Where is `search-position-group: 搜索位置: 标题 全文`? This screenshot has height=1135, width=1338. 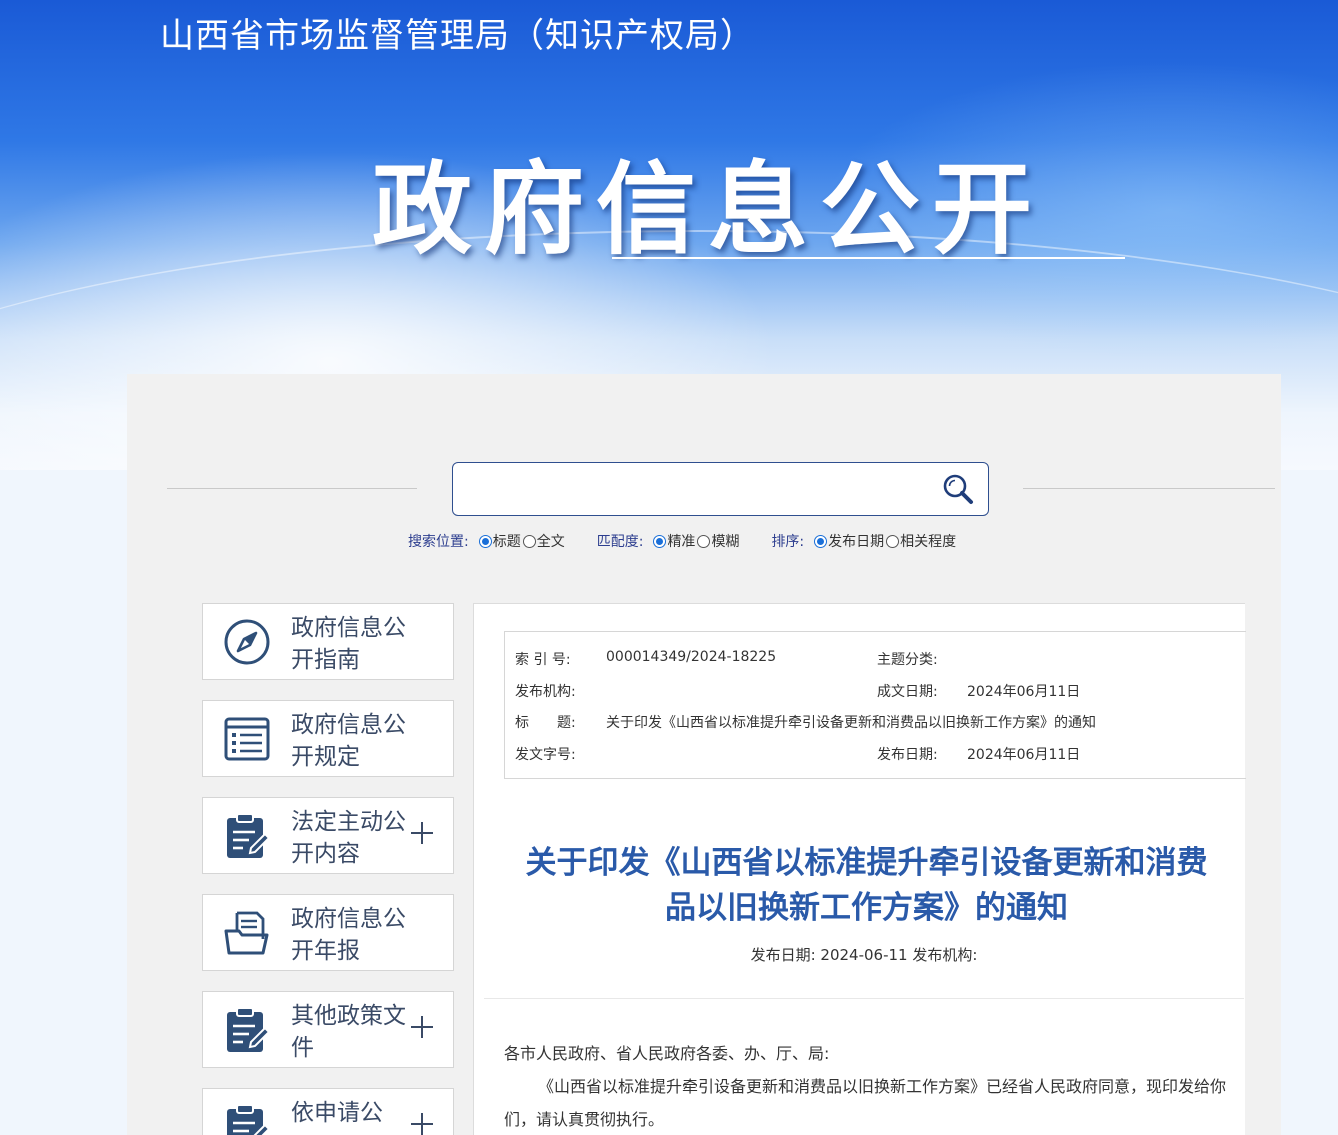
search-position-group: 搜索位置: 标题 全文 is located at coordinates (487, 541).